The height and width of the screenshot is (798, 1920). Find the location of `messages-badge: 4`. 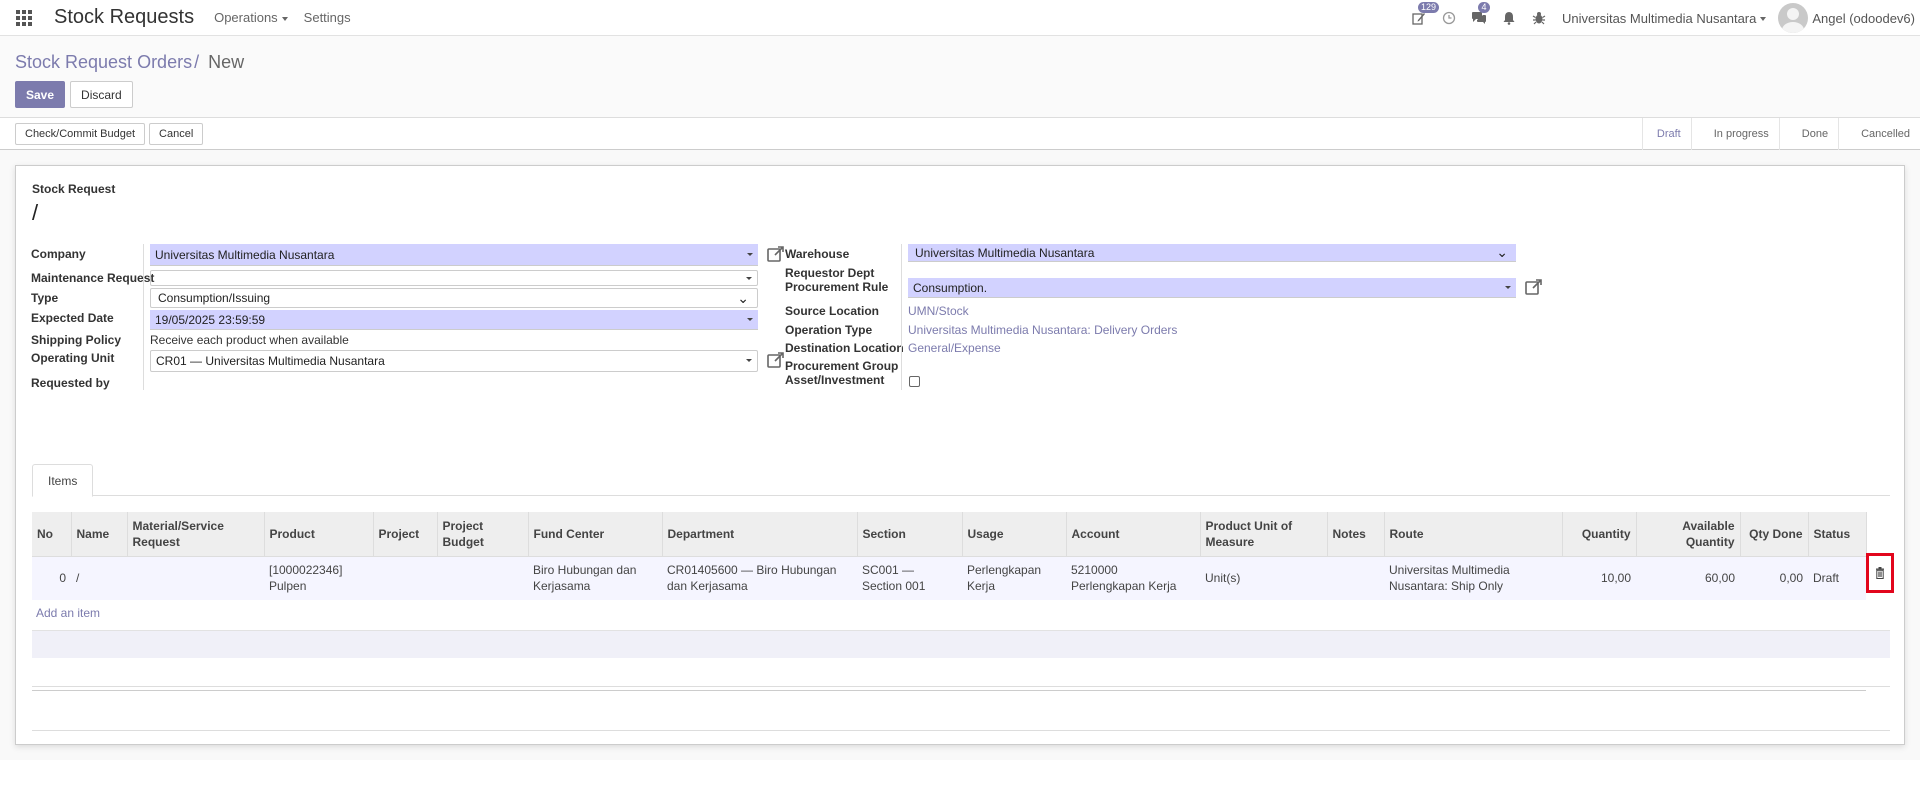

messages-badge: 4 is located at coordinates (1484, 7).